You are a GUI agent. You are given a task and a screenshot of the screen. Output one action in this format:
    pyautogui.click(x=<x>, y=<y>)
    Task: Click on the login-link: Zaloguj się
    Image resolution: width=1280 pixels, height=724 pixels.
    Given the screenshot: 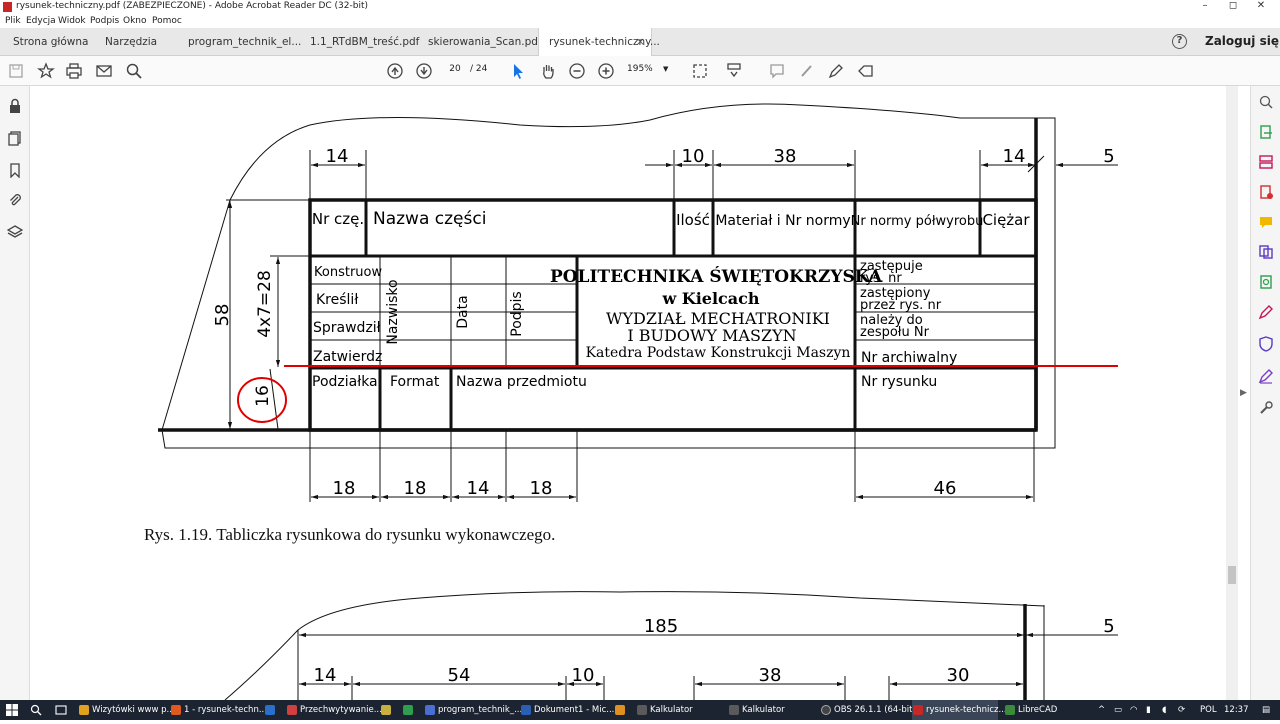 What is the action you would take?
    pyautogui.click(x=1242, y=41)
    